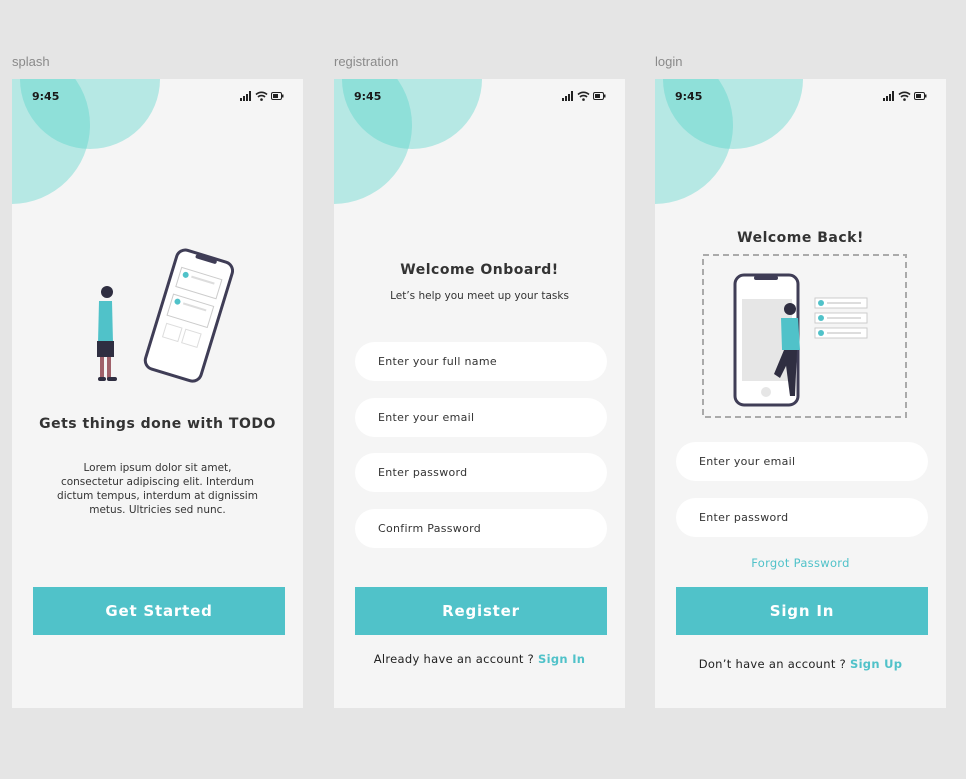  Describe the element at coordinates (157, 468) in the screenshot. I see `description-line: Lorem ipsum dolor sit amet,` at that location.